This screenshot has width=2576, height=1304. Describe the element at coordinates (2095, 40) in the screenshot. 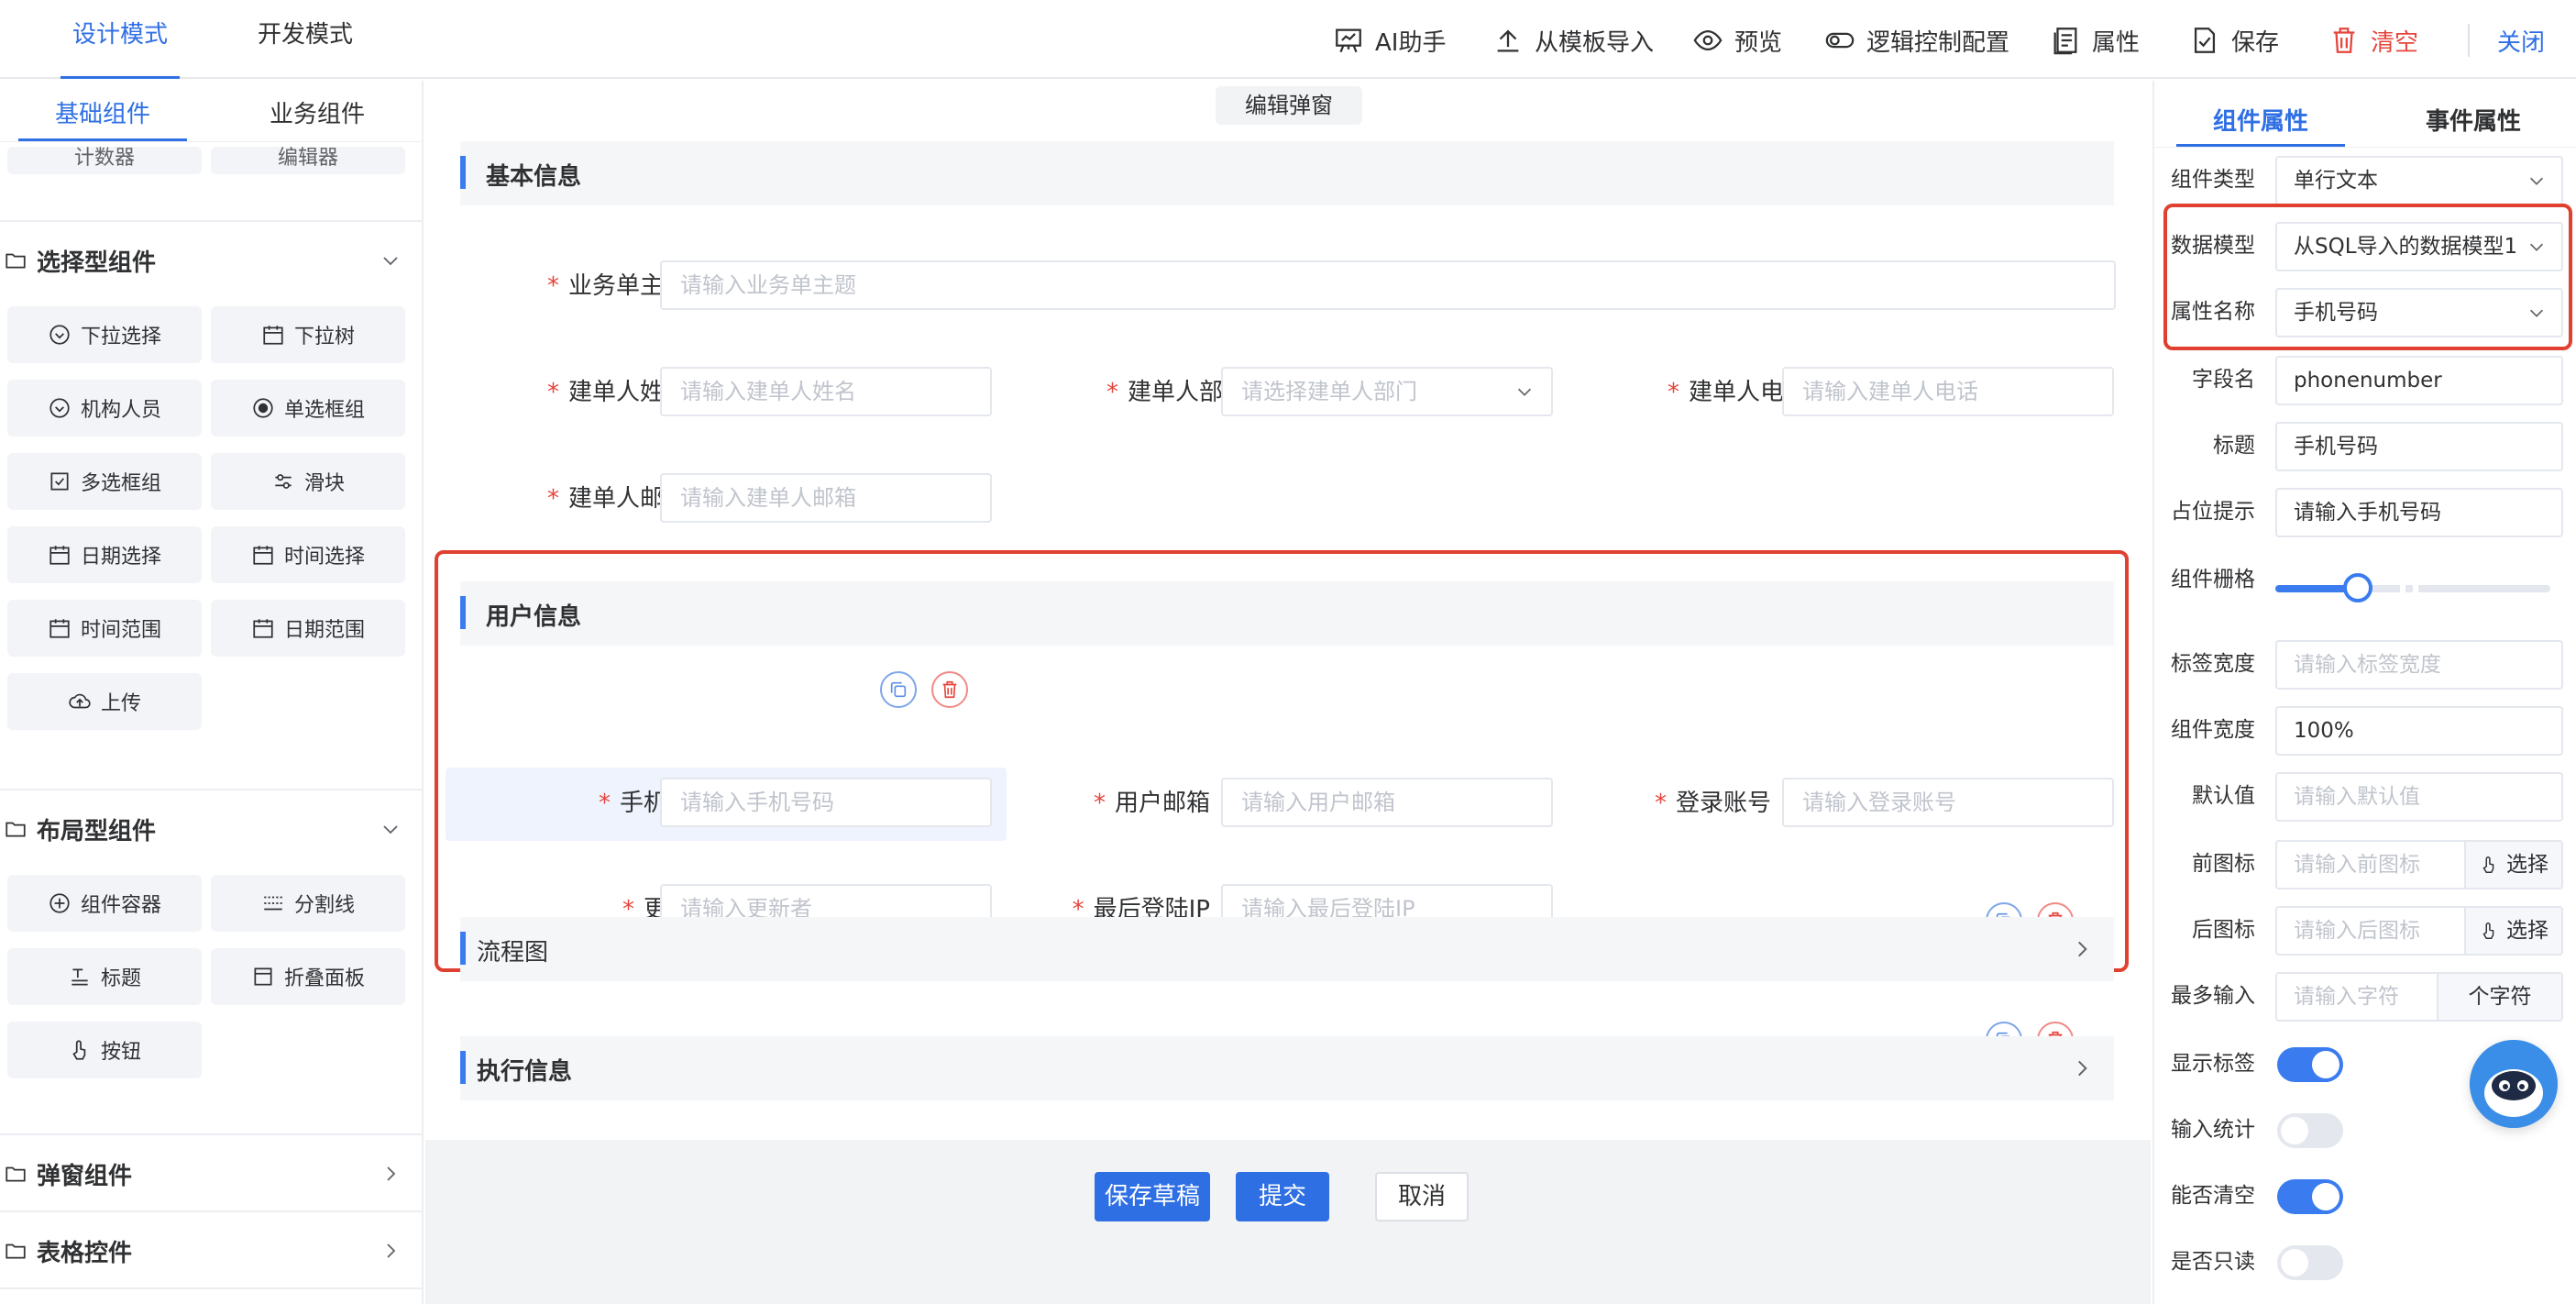

I see `properties-button: 属性` at that location.